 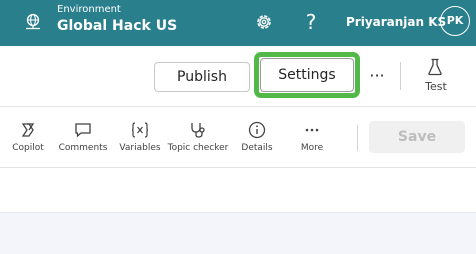 I want to click on variables-icon, so click(x=140, y=130).